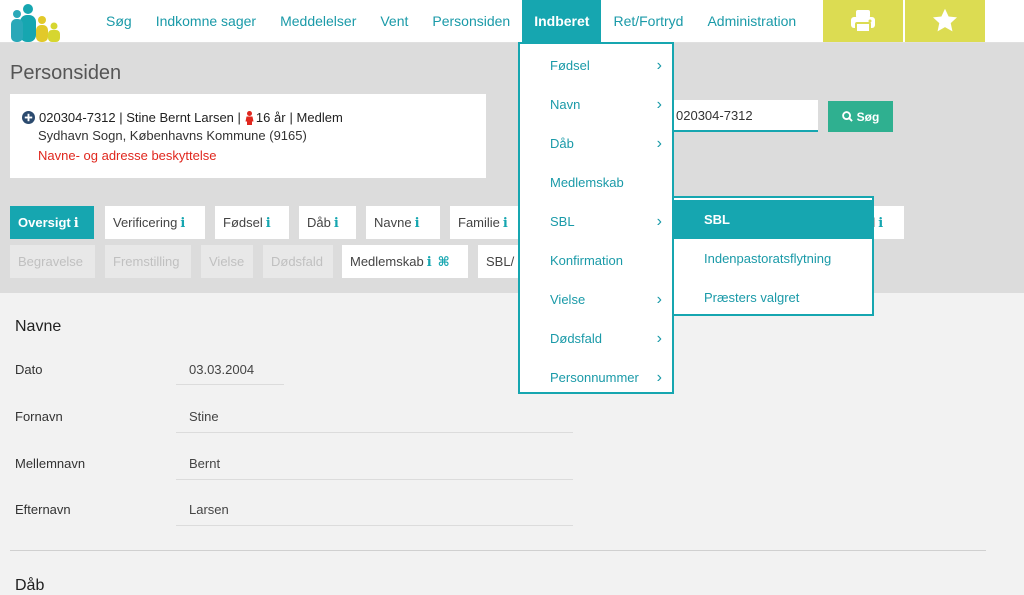 The image size is (1024, 595). I want to click on tab-label: Familie, so click(479, 222).